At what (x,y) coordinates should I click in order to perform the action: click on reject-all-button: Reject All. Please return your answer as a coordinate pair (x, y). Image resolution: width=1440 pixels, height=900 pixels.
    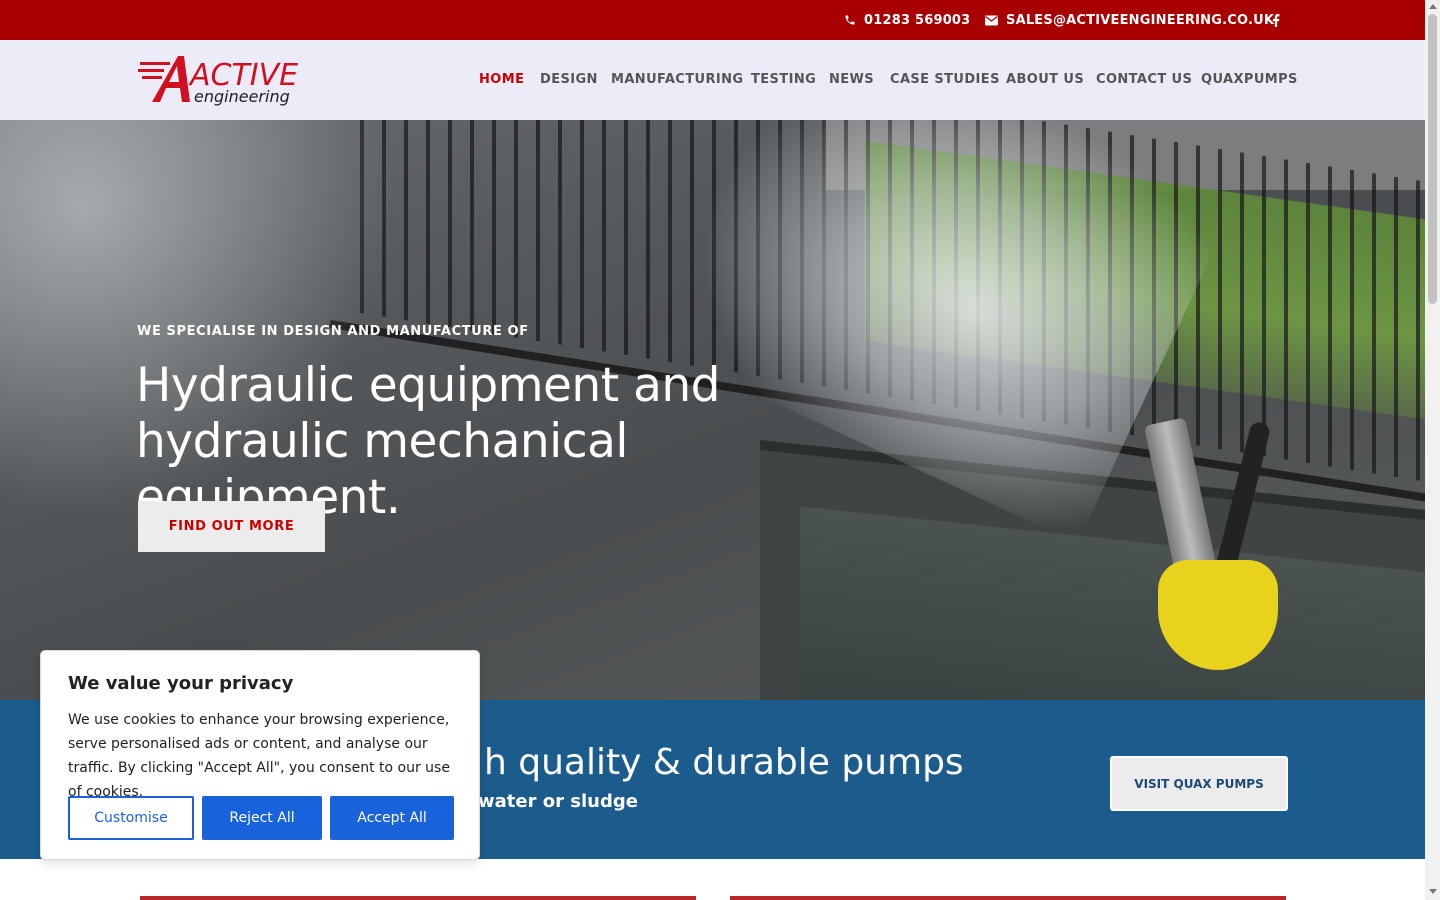
    Looking at the image, I should click on (262, 818).